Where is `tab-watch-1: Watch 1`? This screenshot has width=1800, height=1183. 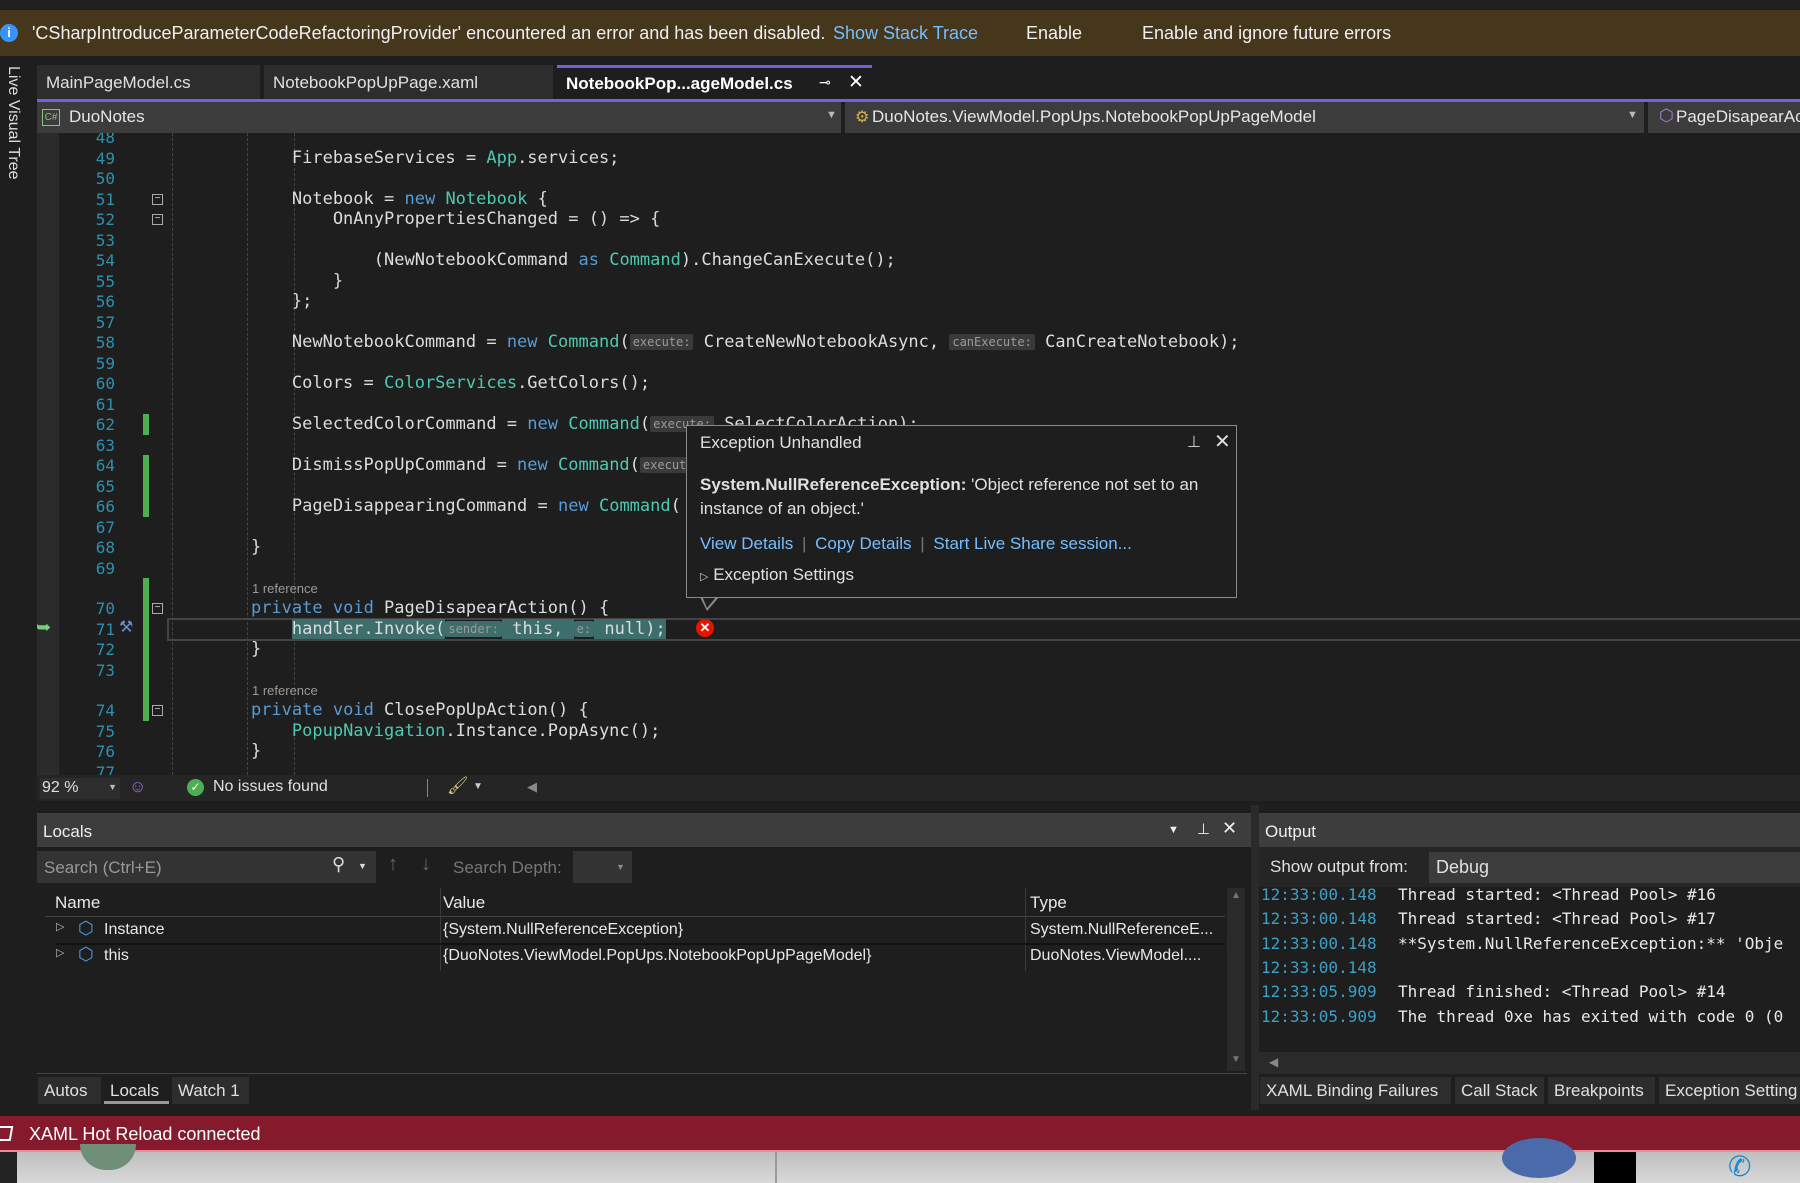 tab-watch-1: Watch 1 is located at coordinates (210, 1090).